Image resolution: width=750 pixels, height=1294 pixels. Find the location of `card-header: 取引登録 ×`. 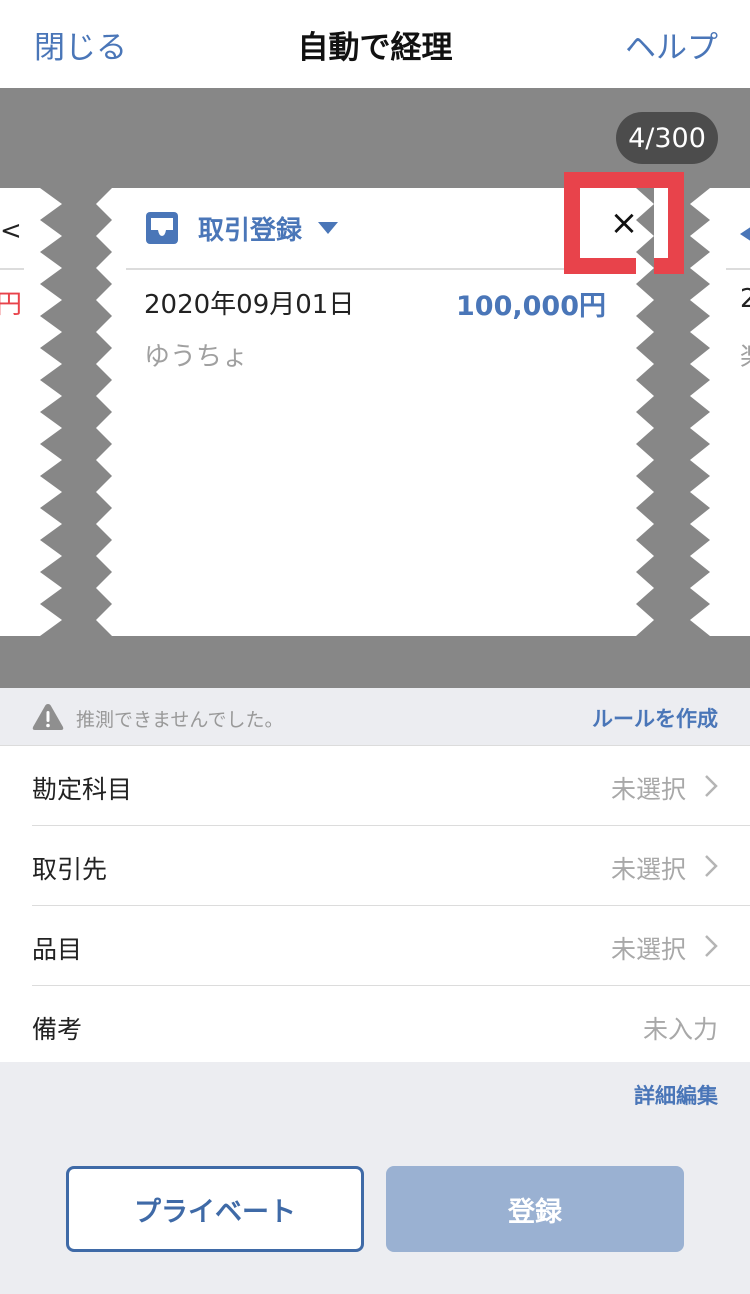

card-header: 取引登録 × is located at coordinates (405, 223).